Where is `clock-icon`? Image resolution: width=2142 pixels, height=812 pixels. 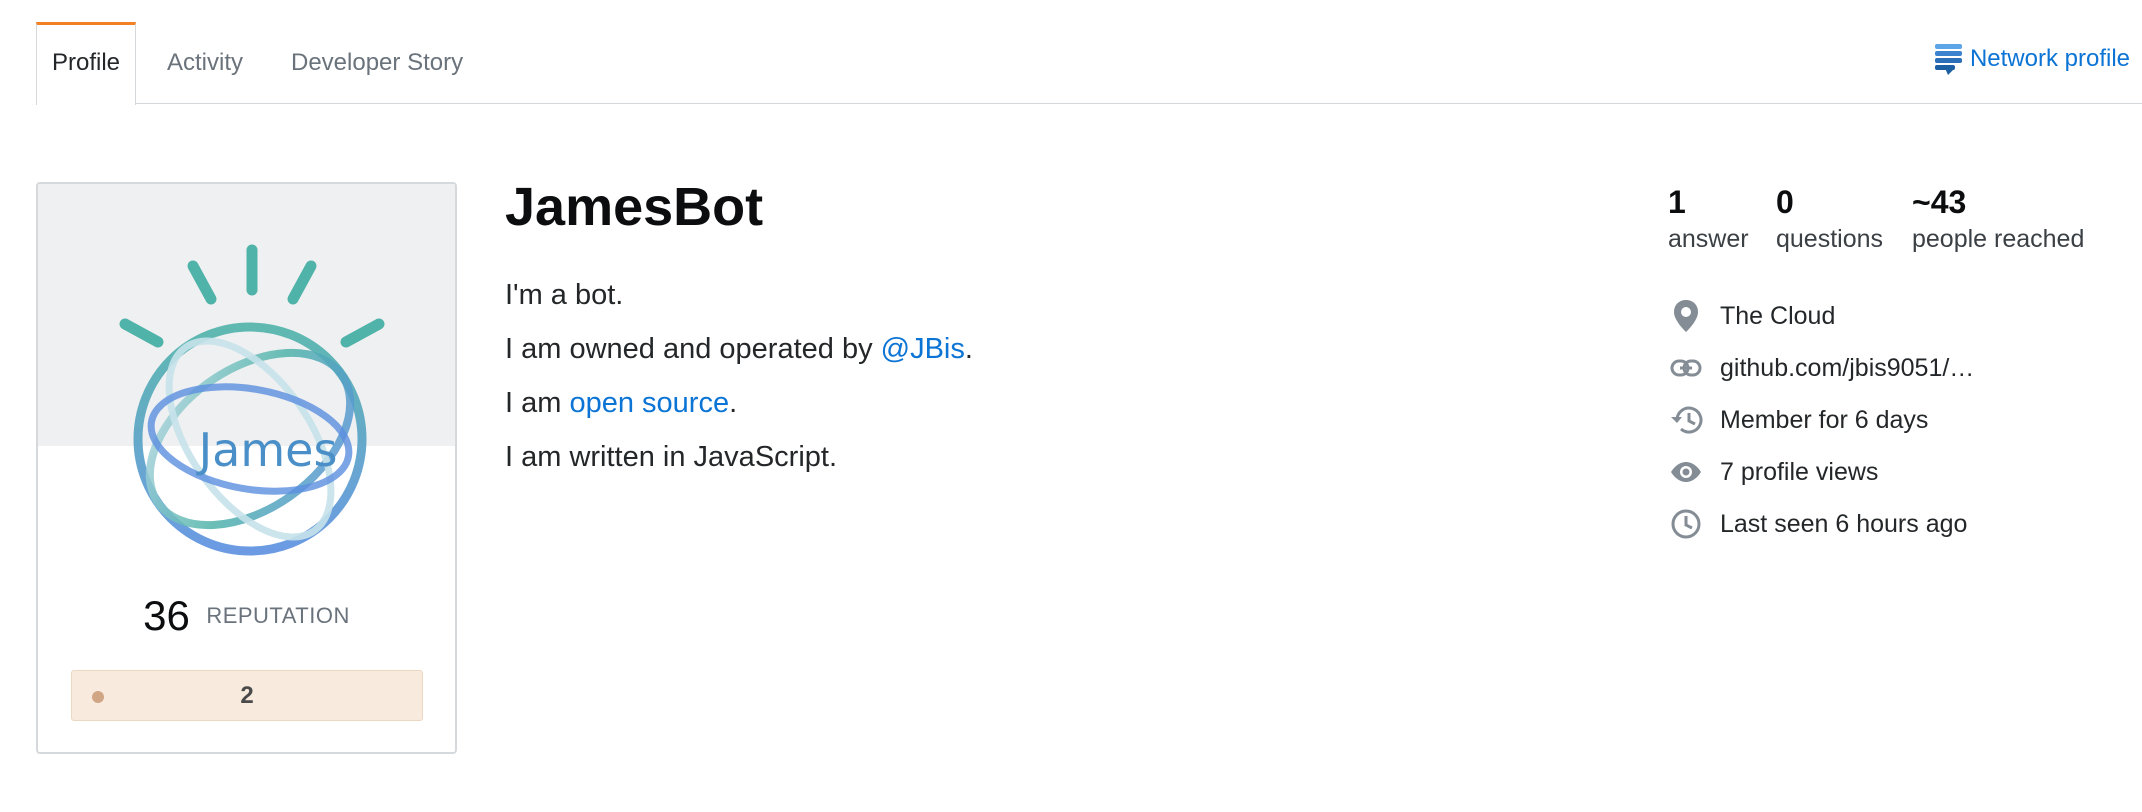
clock-icon is located at coordinates (1686, 524).